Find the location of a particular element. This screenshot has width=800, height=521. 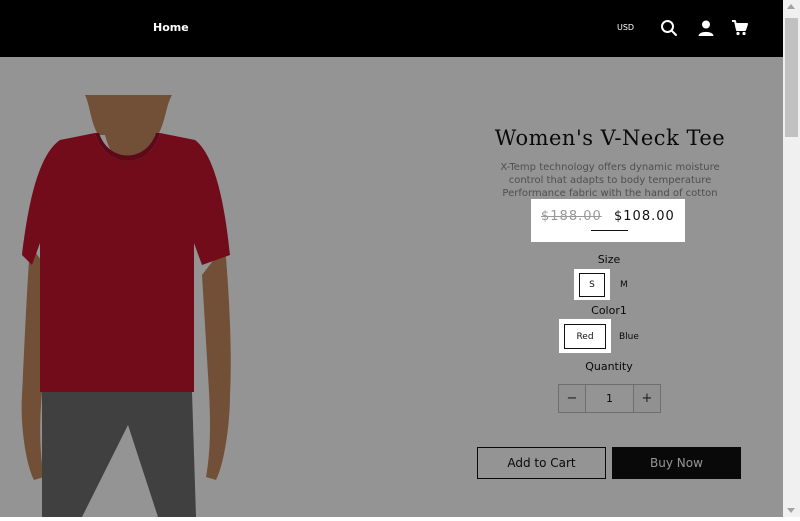

product-title: Women's V-Neck Tee is located at coordinates (610, 138).